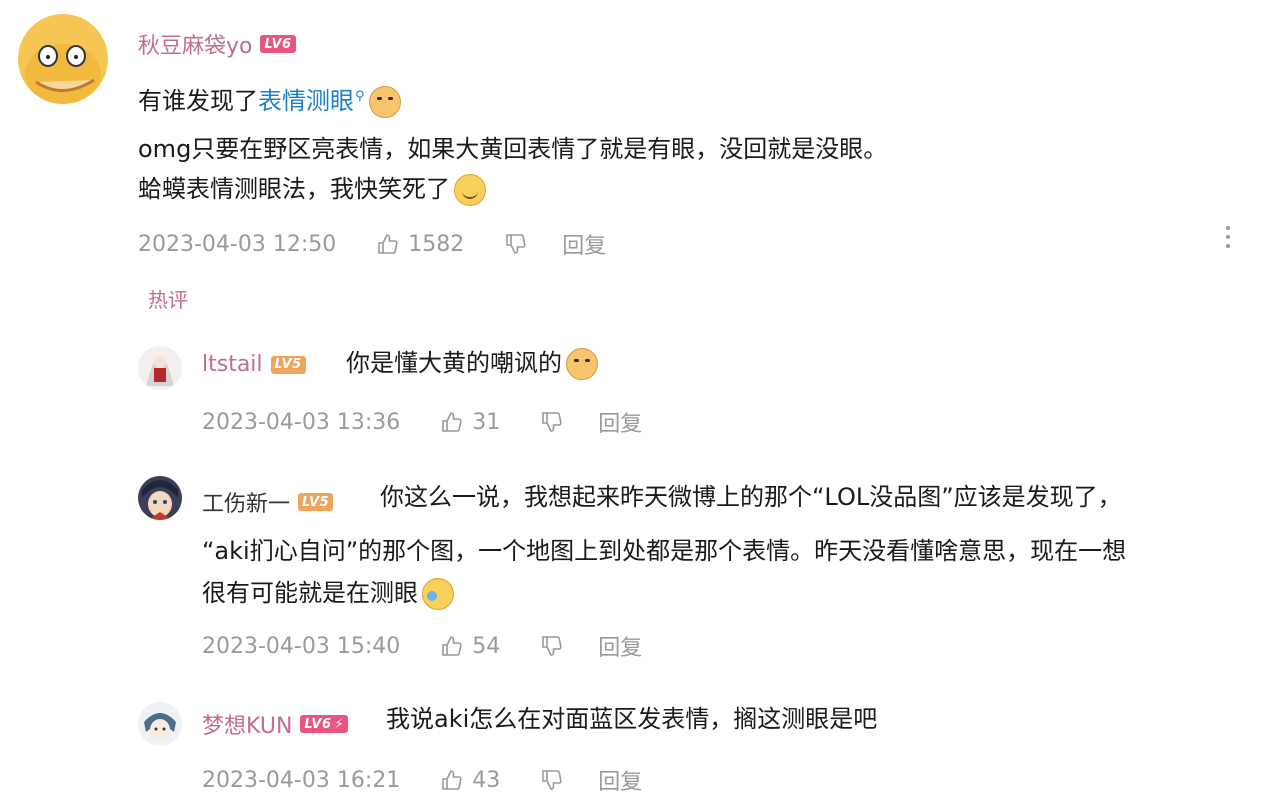 The width and height of the screenshot is (1280, 801). Describe the element at coordinates (232, 364) in the screenshot. I see `username-text: ltstail` at that location.